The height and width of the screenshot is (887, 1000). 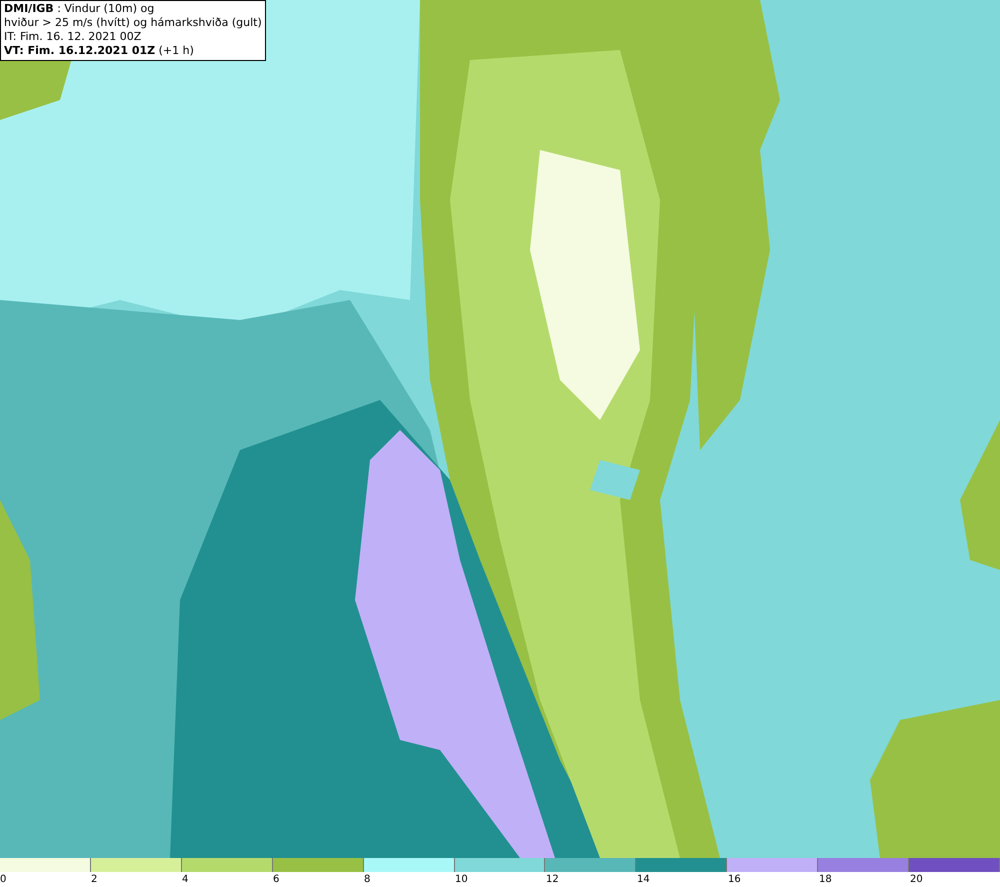 What do you see at coordinates (461, 880) in the screenshot?
I see `legend-label: 10` at bounding box center [461, 880].